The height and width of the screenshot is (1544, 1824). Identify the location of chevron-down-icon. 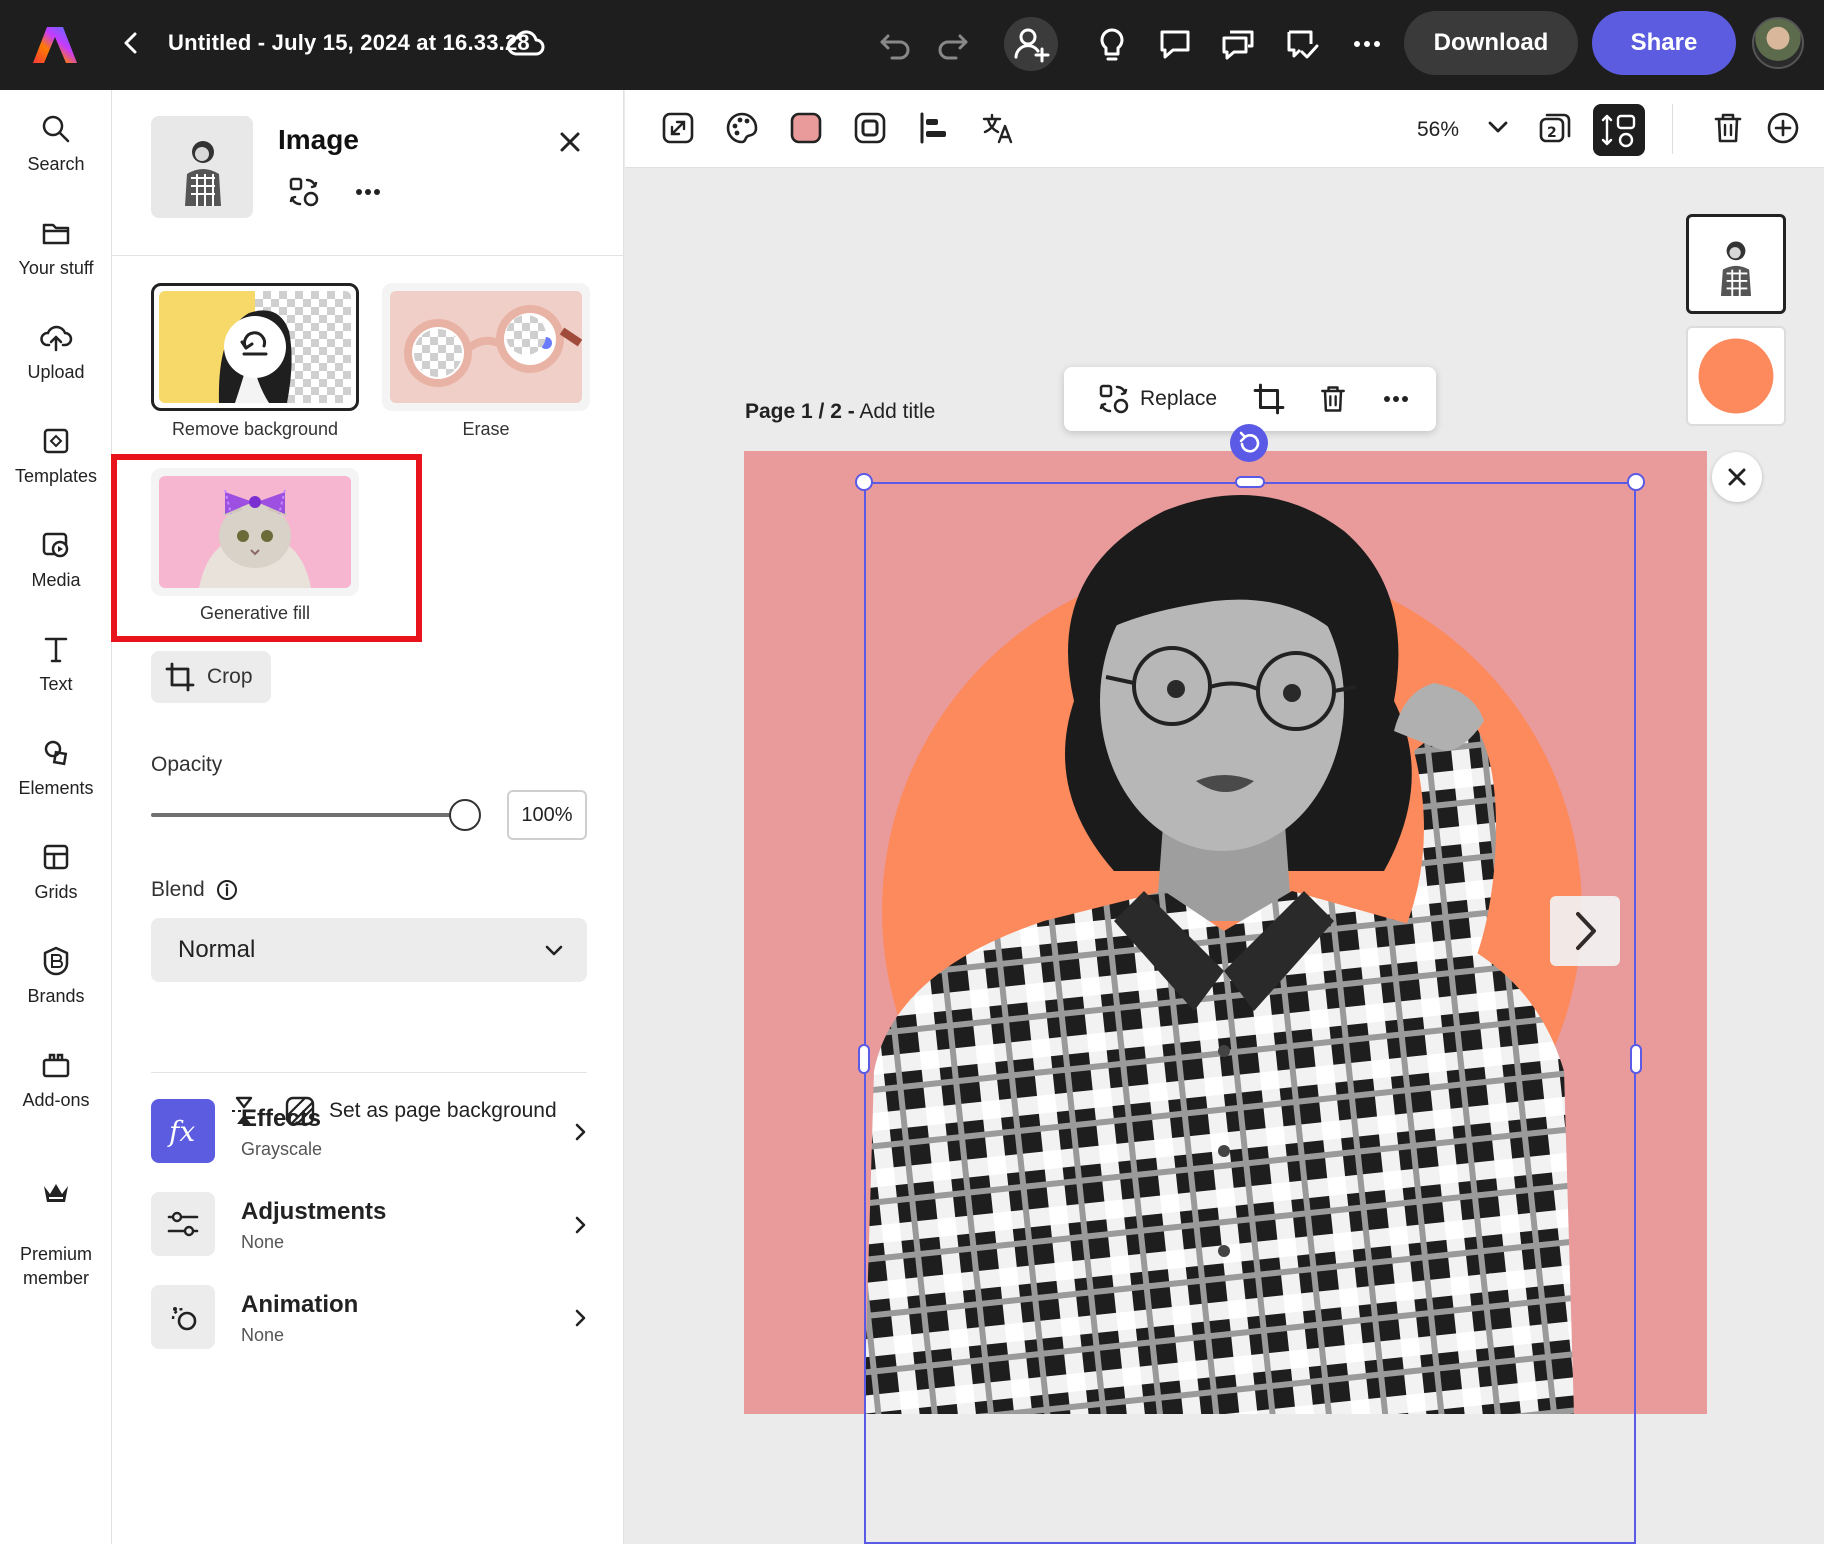
(554, 950).